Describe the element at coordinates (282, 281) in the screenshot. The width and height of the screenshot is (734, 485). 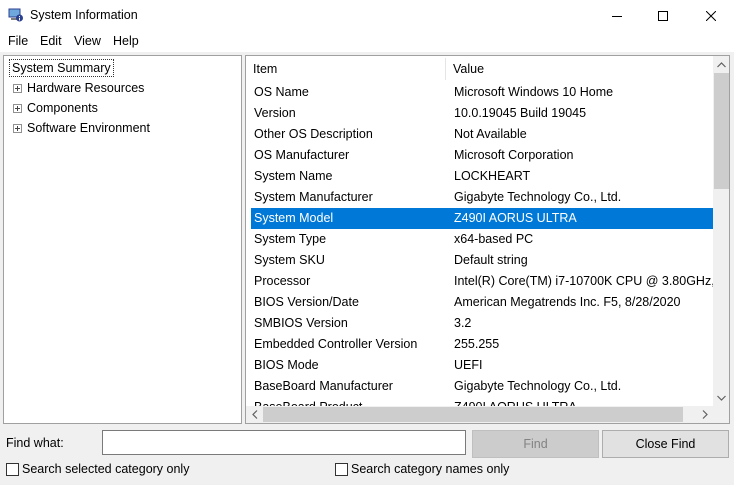
I see `item-cell: Processor` at that location.